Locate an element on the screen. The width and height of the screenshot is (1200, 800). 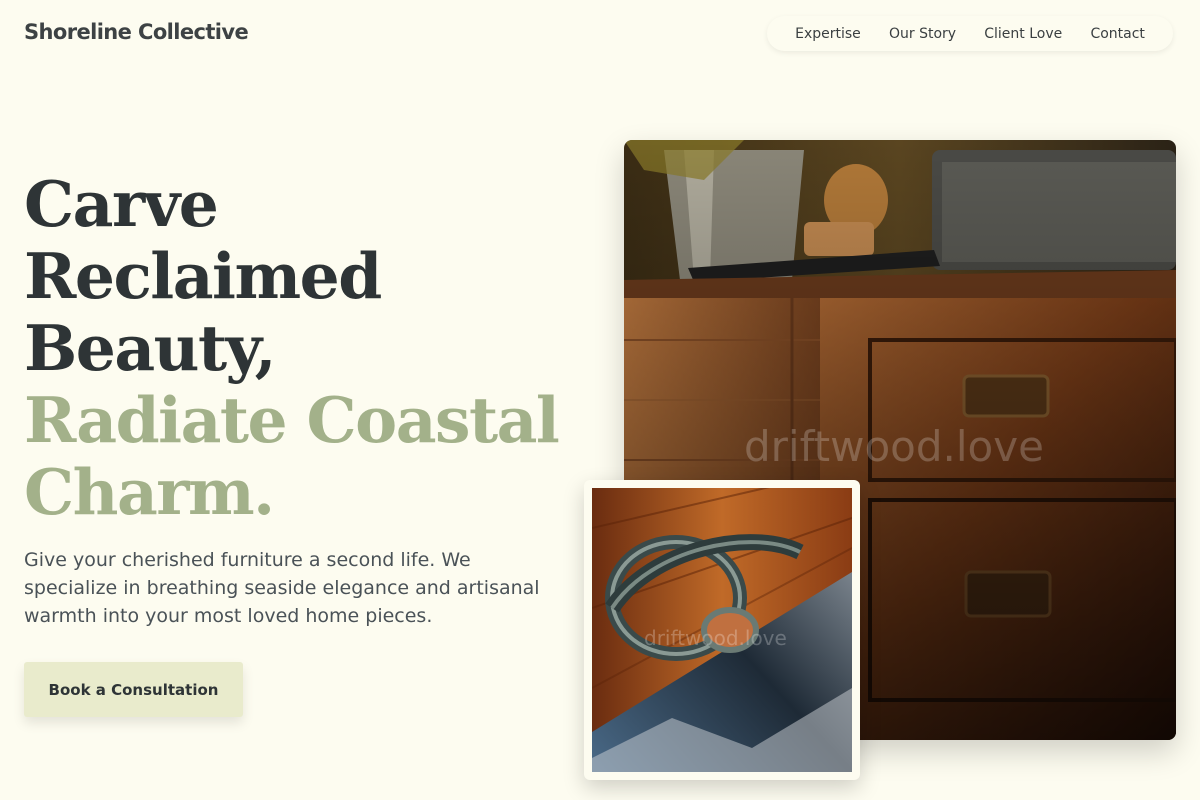
nav-item-our-story: Our Story is located at coordinates (922, 34).